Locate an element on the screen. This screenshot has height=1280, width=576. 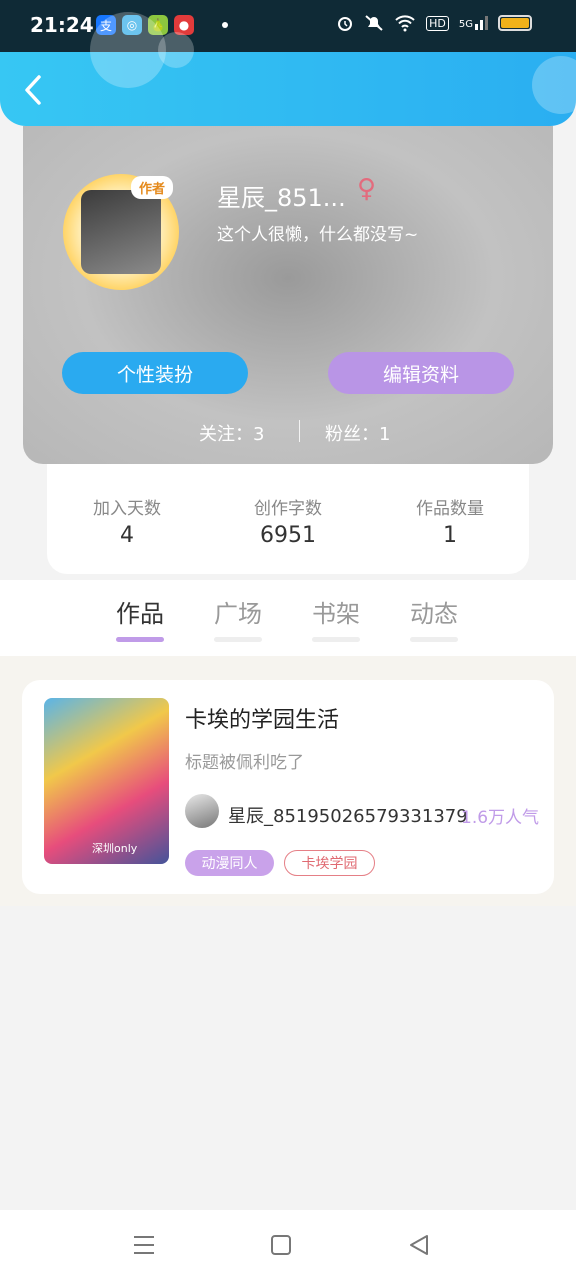
tab-label: 书架 is located at coordinates (336, 614).